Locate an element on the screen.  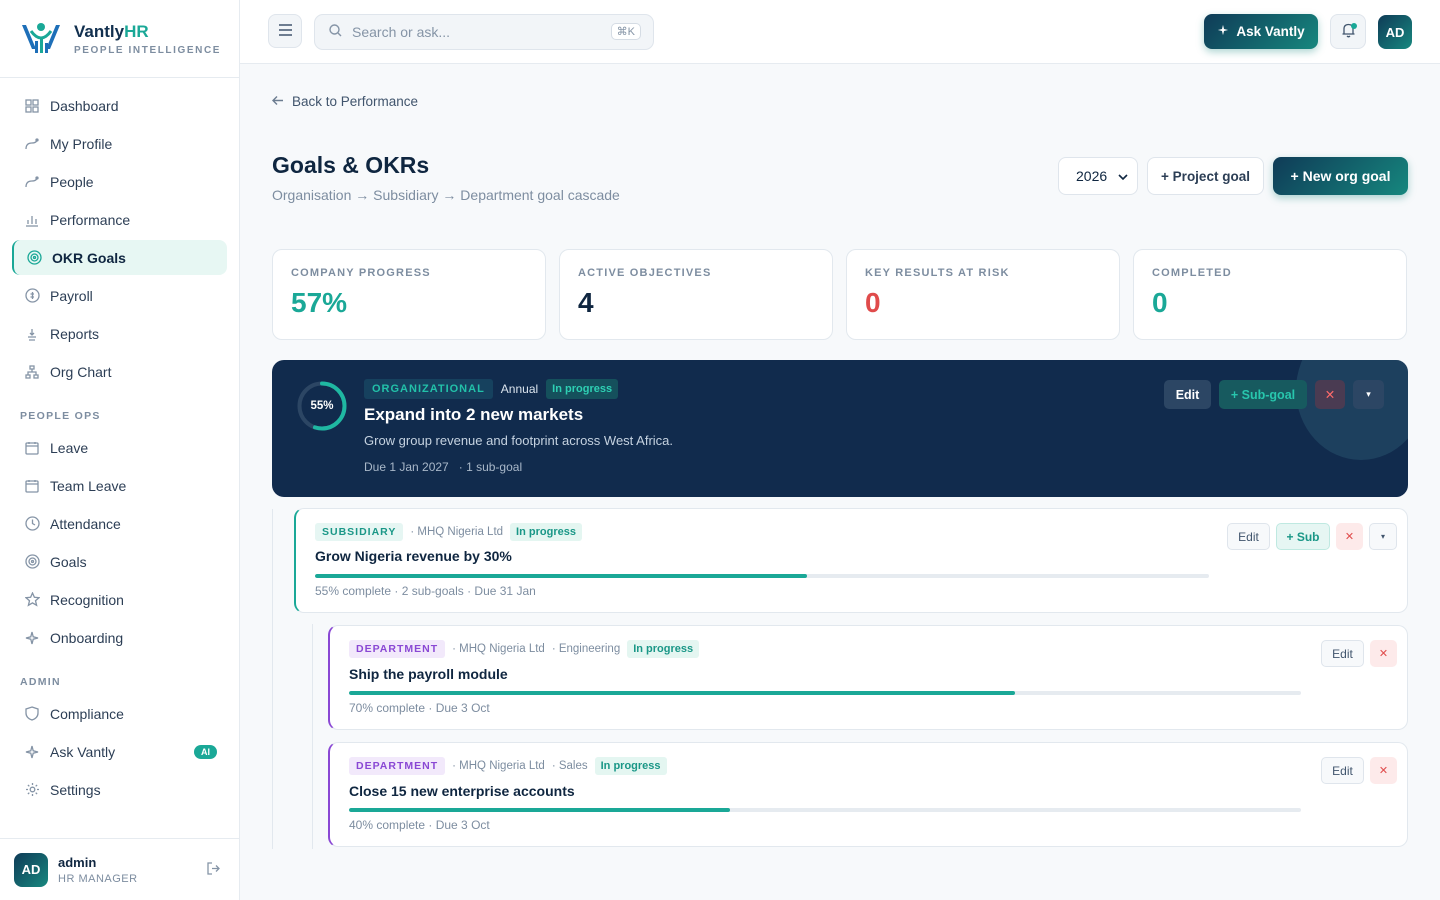
sidebar-item-label: Team Leave is located at coordinates (88, 485).